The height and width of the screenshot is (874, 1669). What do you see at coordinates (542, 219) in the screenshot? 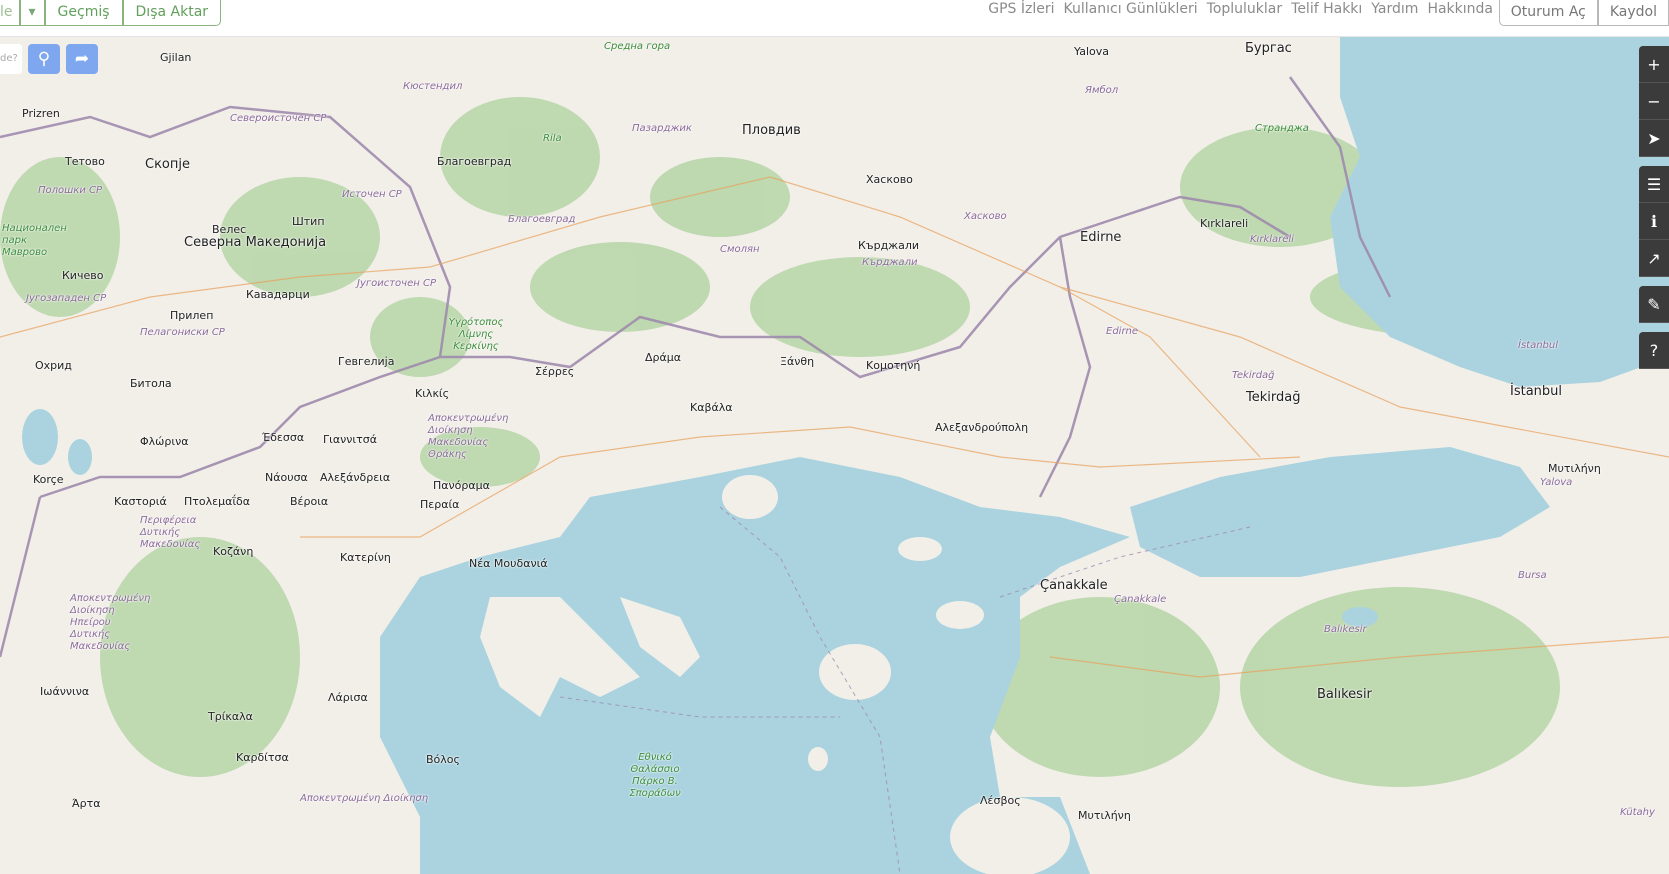
I see `region-blagoevgrad: Благоевград` at bounding box center [542, 219].